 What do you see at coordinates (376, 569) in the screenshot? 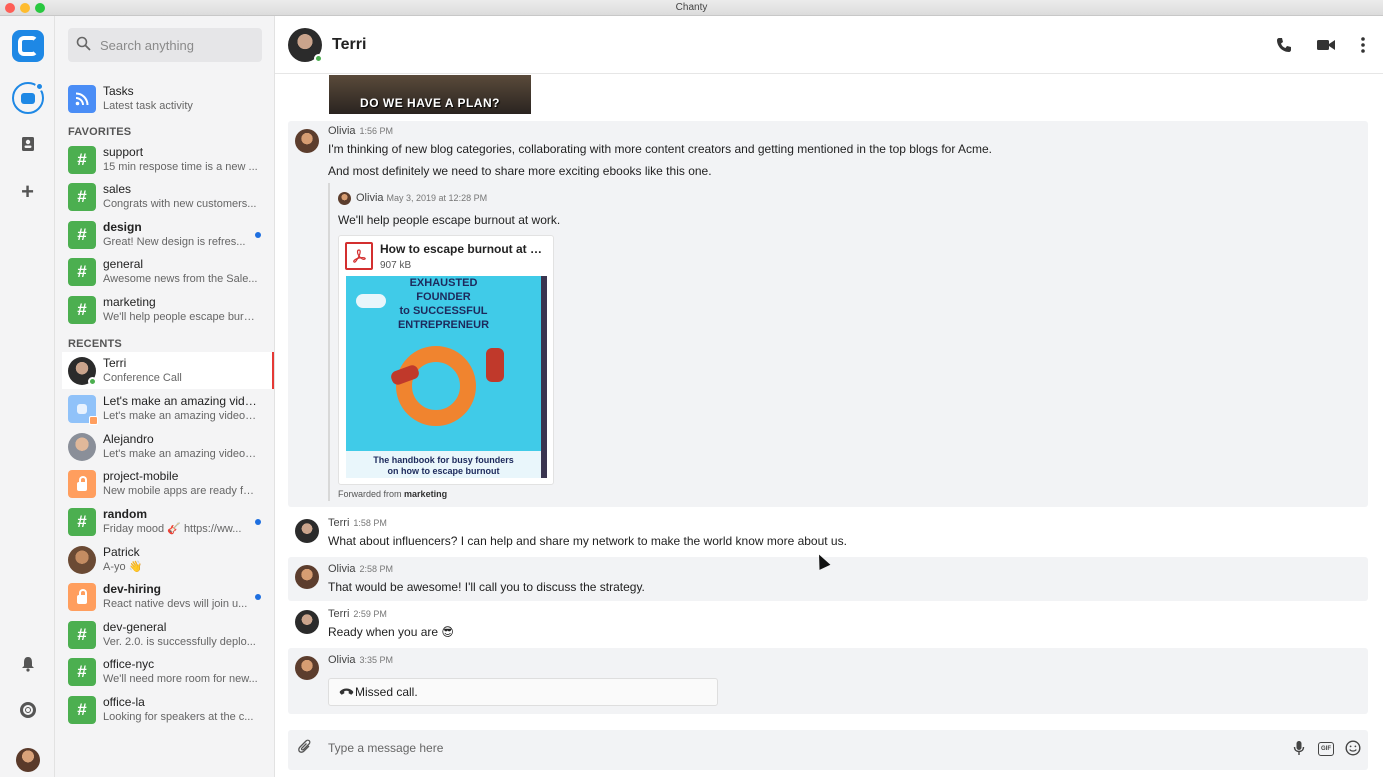
I see `message-time: 2:58 PM` at bounding box center [376, 569].